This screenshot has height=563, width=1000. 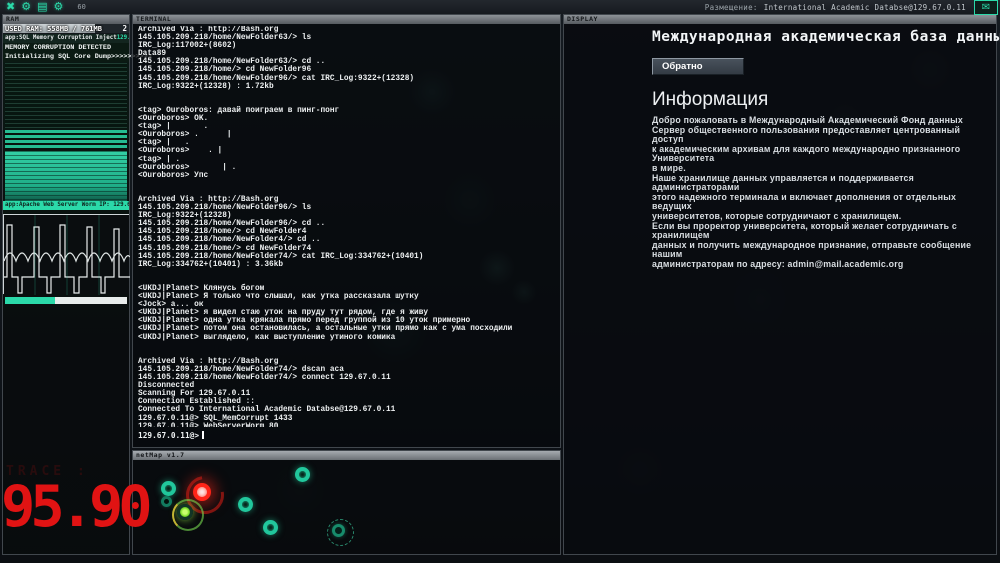 I want to click on waveform-graphic, so click(x=67, y=255).